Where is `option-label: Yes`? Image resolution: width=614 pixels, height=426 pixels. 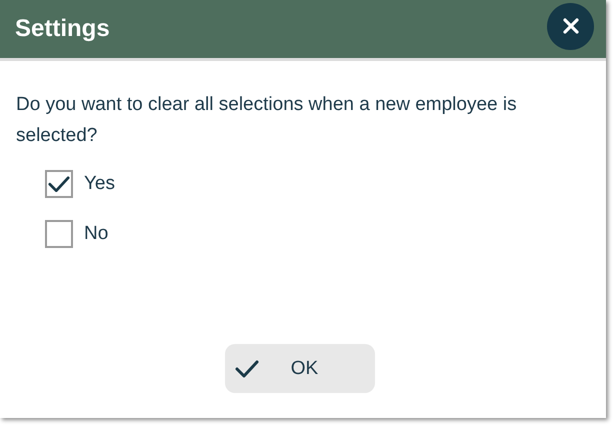 option-label: Yes is located at coordinates (99, 184).